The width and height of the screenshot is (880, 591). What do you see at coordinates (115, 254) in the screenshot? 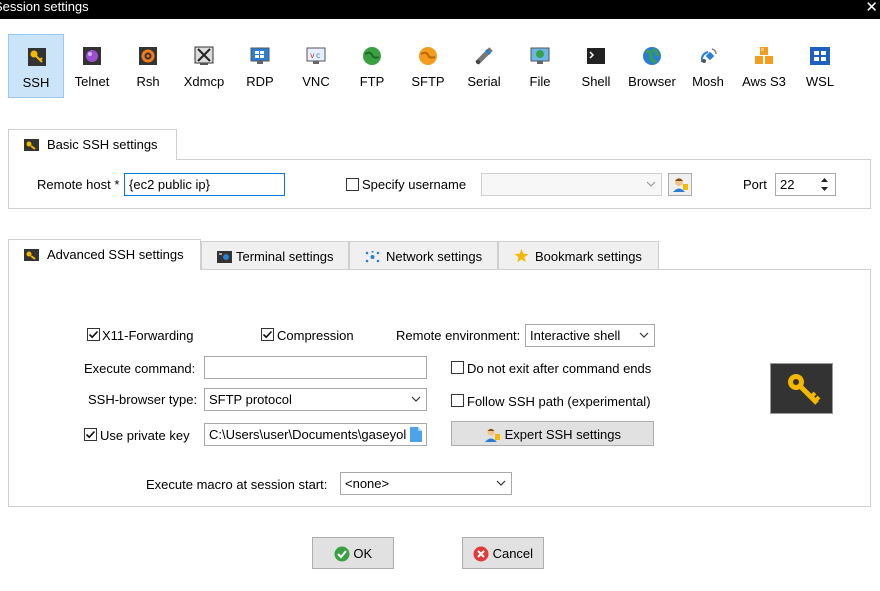
I see `tab-label: Advanced SSH settings` at bounding box center [115, 254].